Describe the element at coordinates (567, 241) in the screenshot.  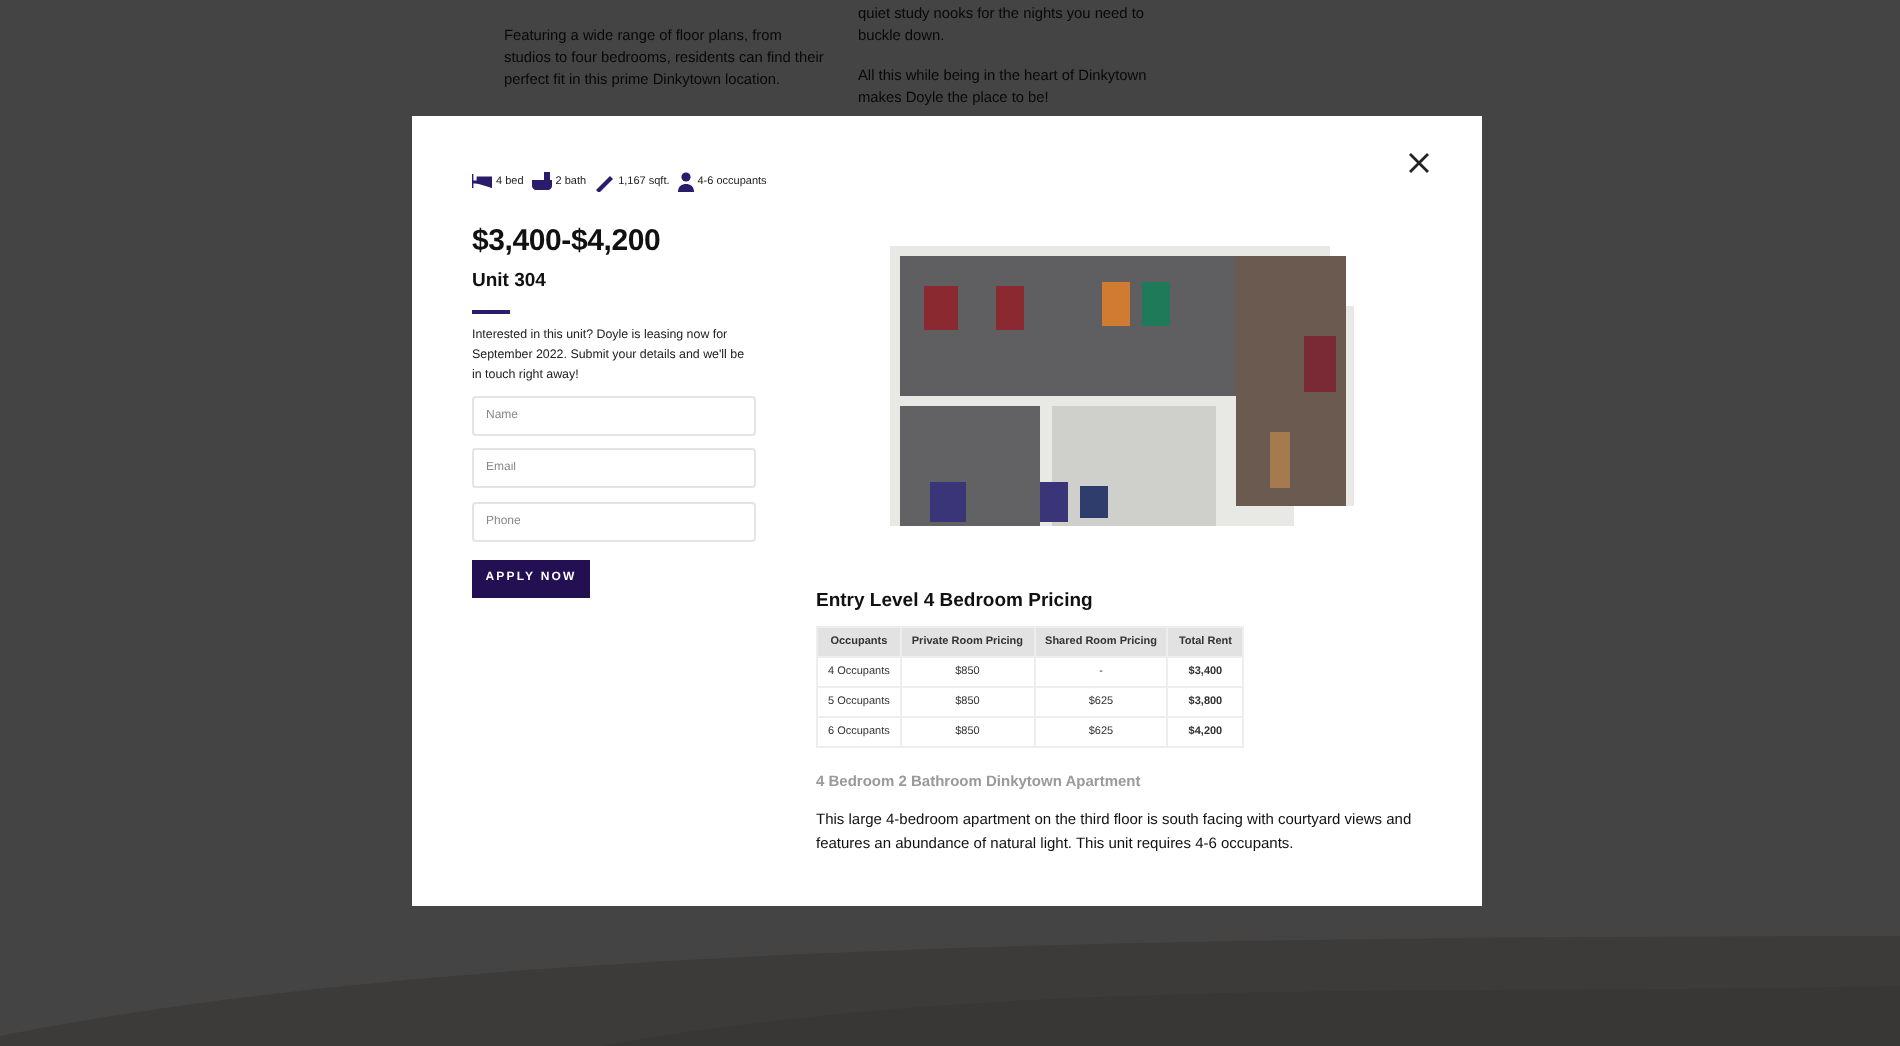
I see `price-heading: $3,400-$4,200` at that location.